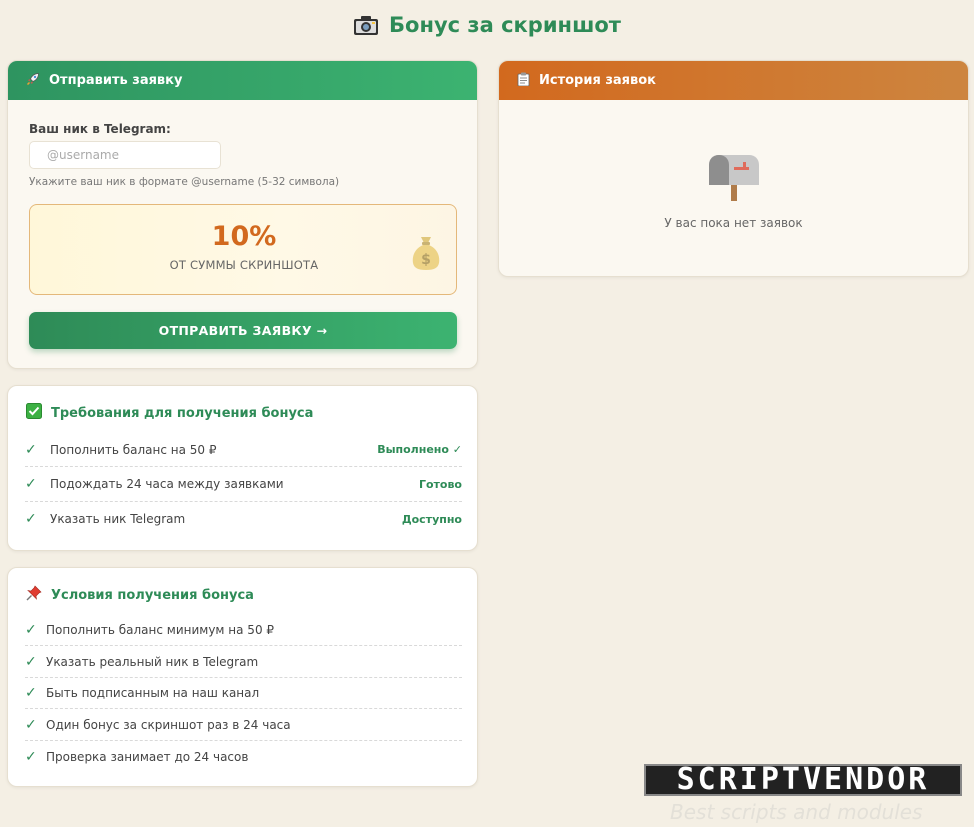 The image size is (974, 827). What do you see at coordinates (243, 330) in the screenshot?
I see `submit-request-button: ОТПРАВИТЬ ЗАЯВКУ →` at bounding box center [243, 330].